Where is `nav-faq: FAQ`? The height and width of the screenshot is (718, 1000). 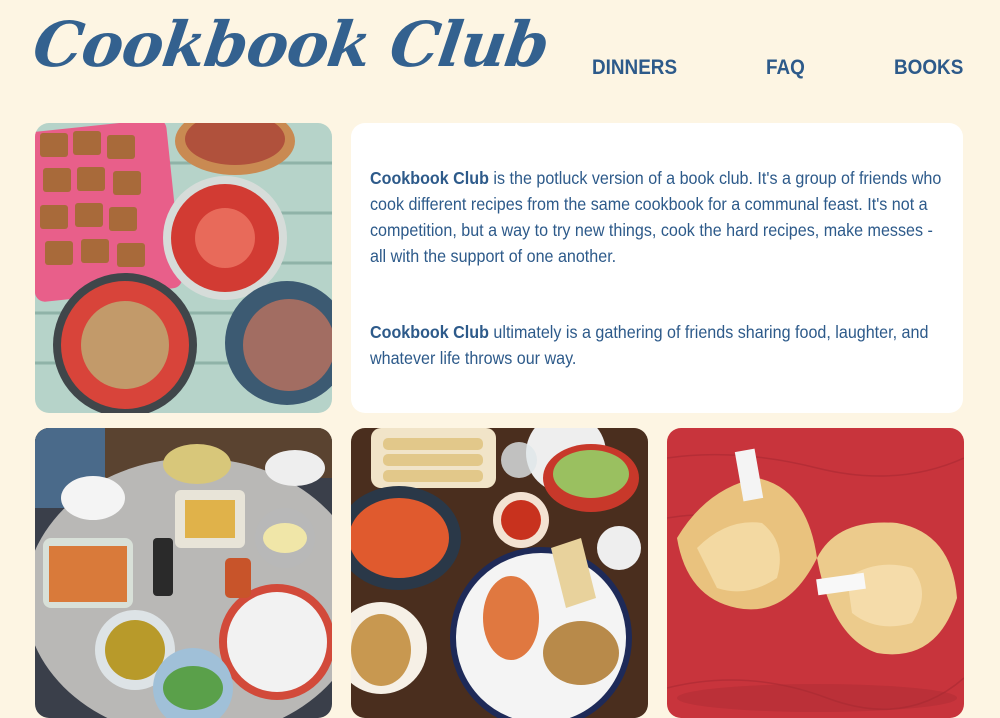
nav-faq: FAQ is located at coordinates (785, 68).